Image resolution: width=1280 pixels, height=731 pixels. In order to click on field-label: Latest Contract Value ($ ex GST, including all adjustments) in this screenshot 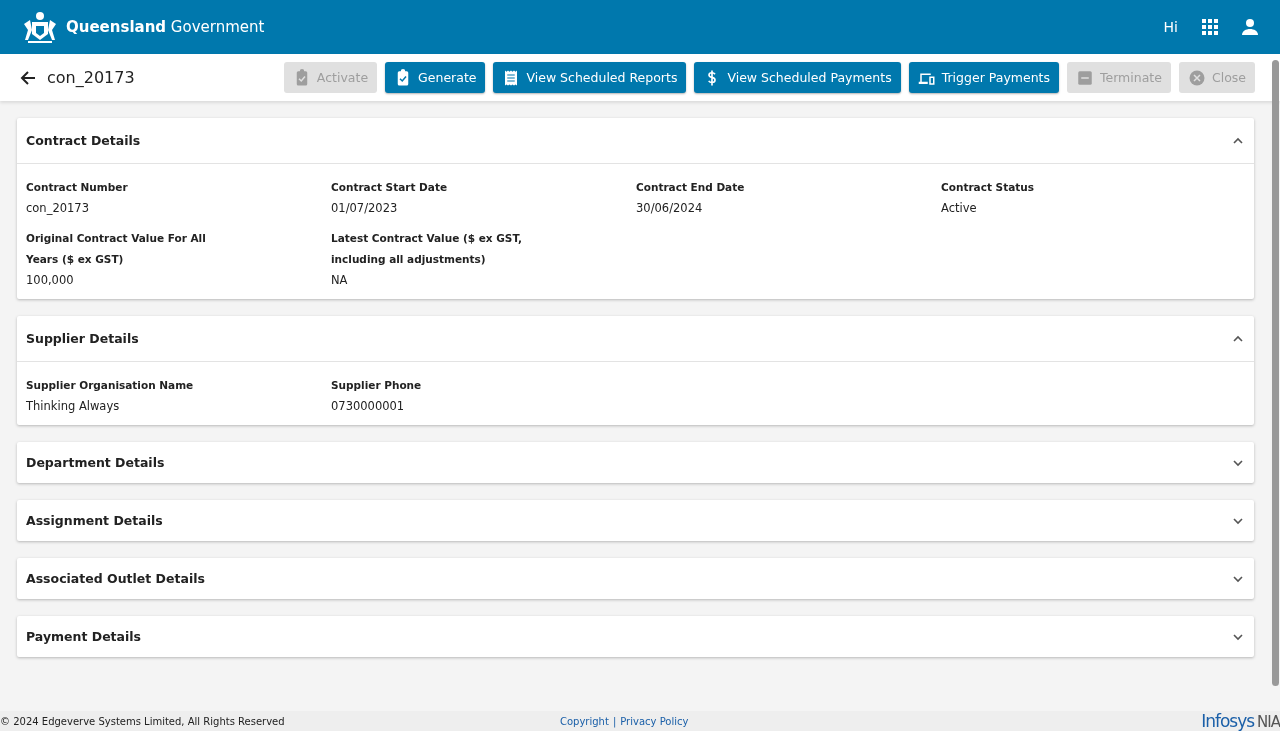, I will do `click(427, 249)`.